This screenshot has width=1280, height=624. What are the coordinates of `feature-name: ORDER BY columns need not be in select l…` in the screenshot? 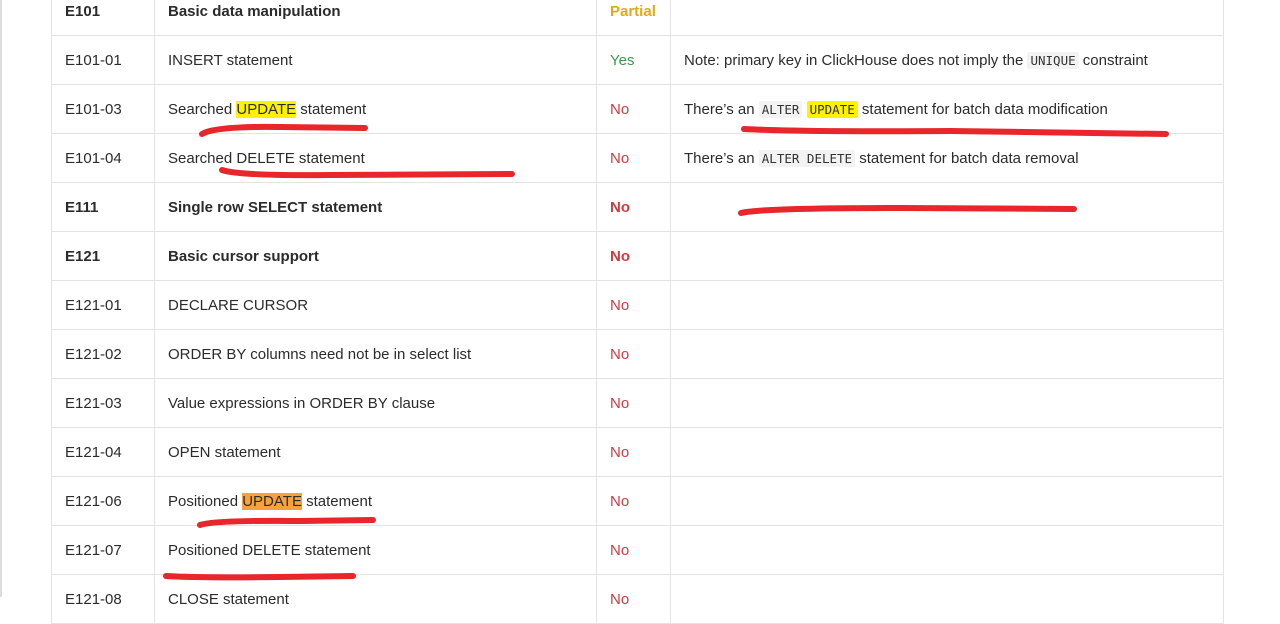 It's located at (375, 354).